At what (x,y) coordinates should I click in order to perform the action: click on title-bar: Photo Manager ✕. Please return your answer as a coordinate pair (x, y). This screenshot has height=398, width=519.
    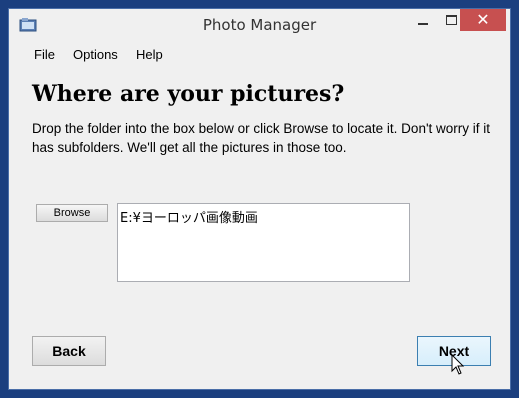
    Looking at the image, I should click on (259, 25).